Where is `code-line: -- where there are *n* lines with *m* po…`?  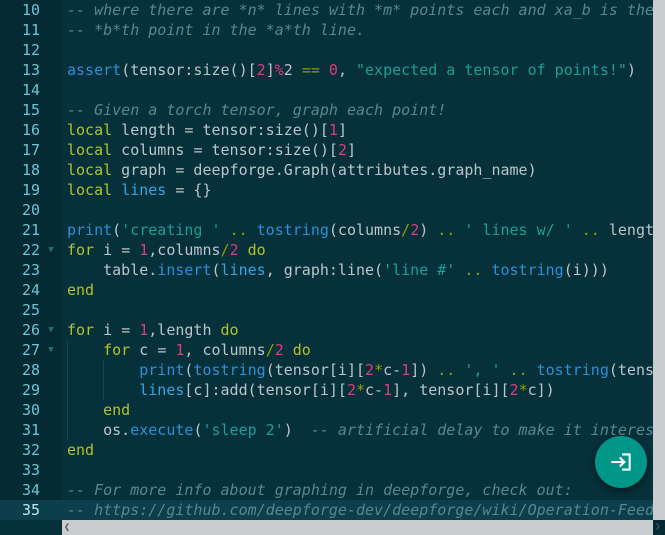 code-line: -- where there are *n* lines with *m* po… is located at coordinates (357, 10).